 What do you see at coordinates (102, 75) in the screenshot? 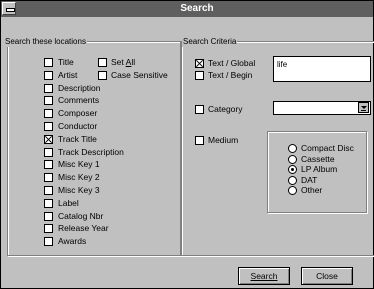
I see `case-sensitive-checkbox` at bounding box center [102, 75].